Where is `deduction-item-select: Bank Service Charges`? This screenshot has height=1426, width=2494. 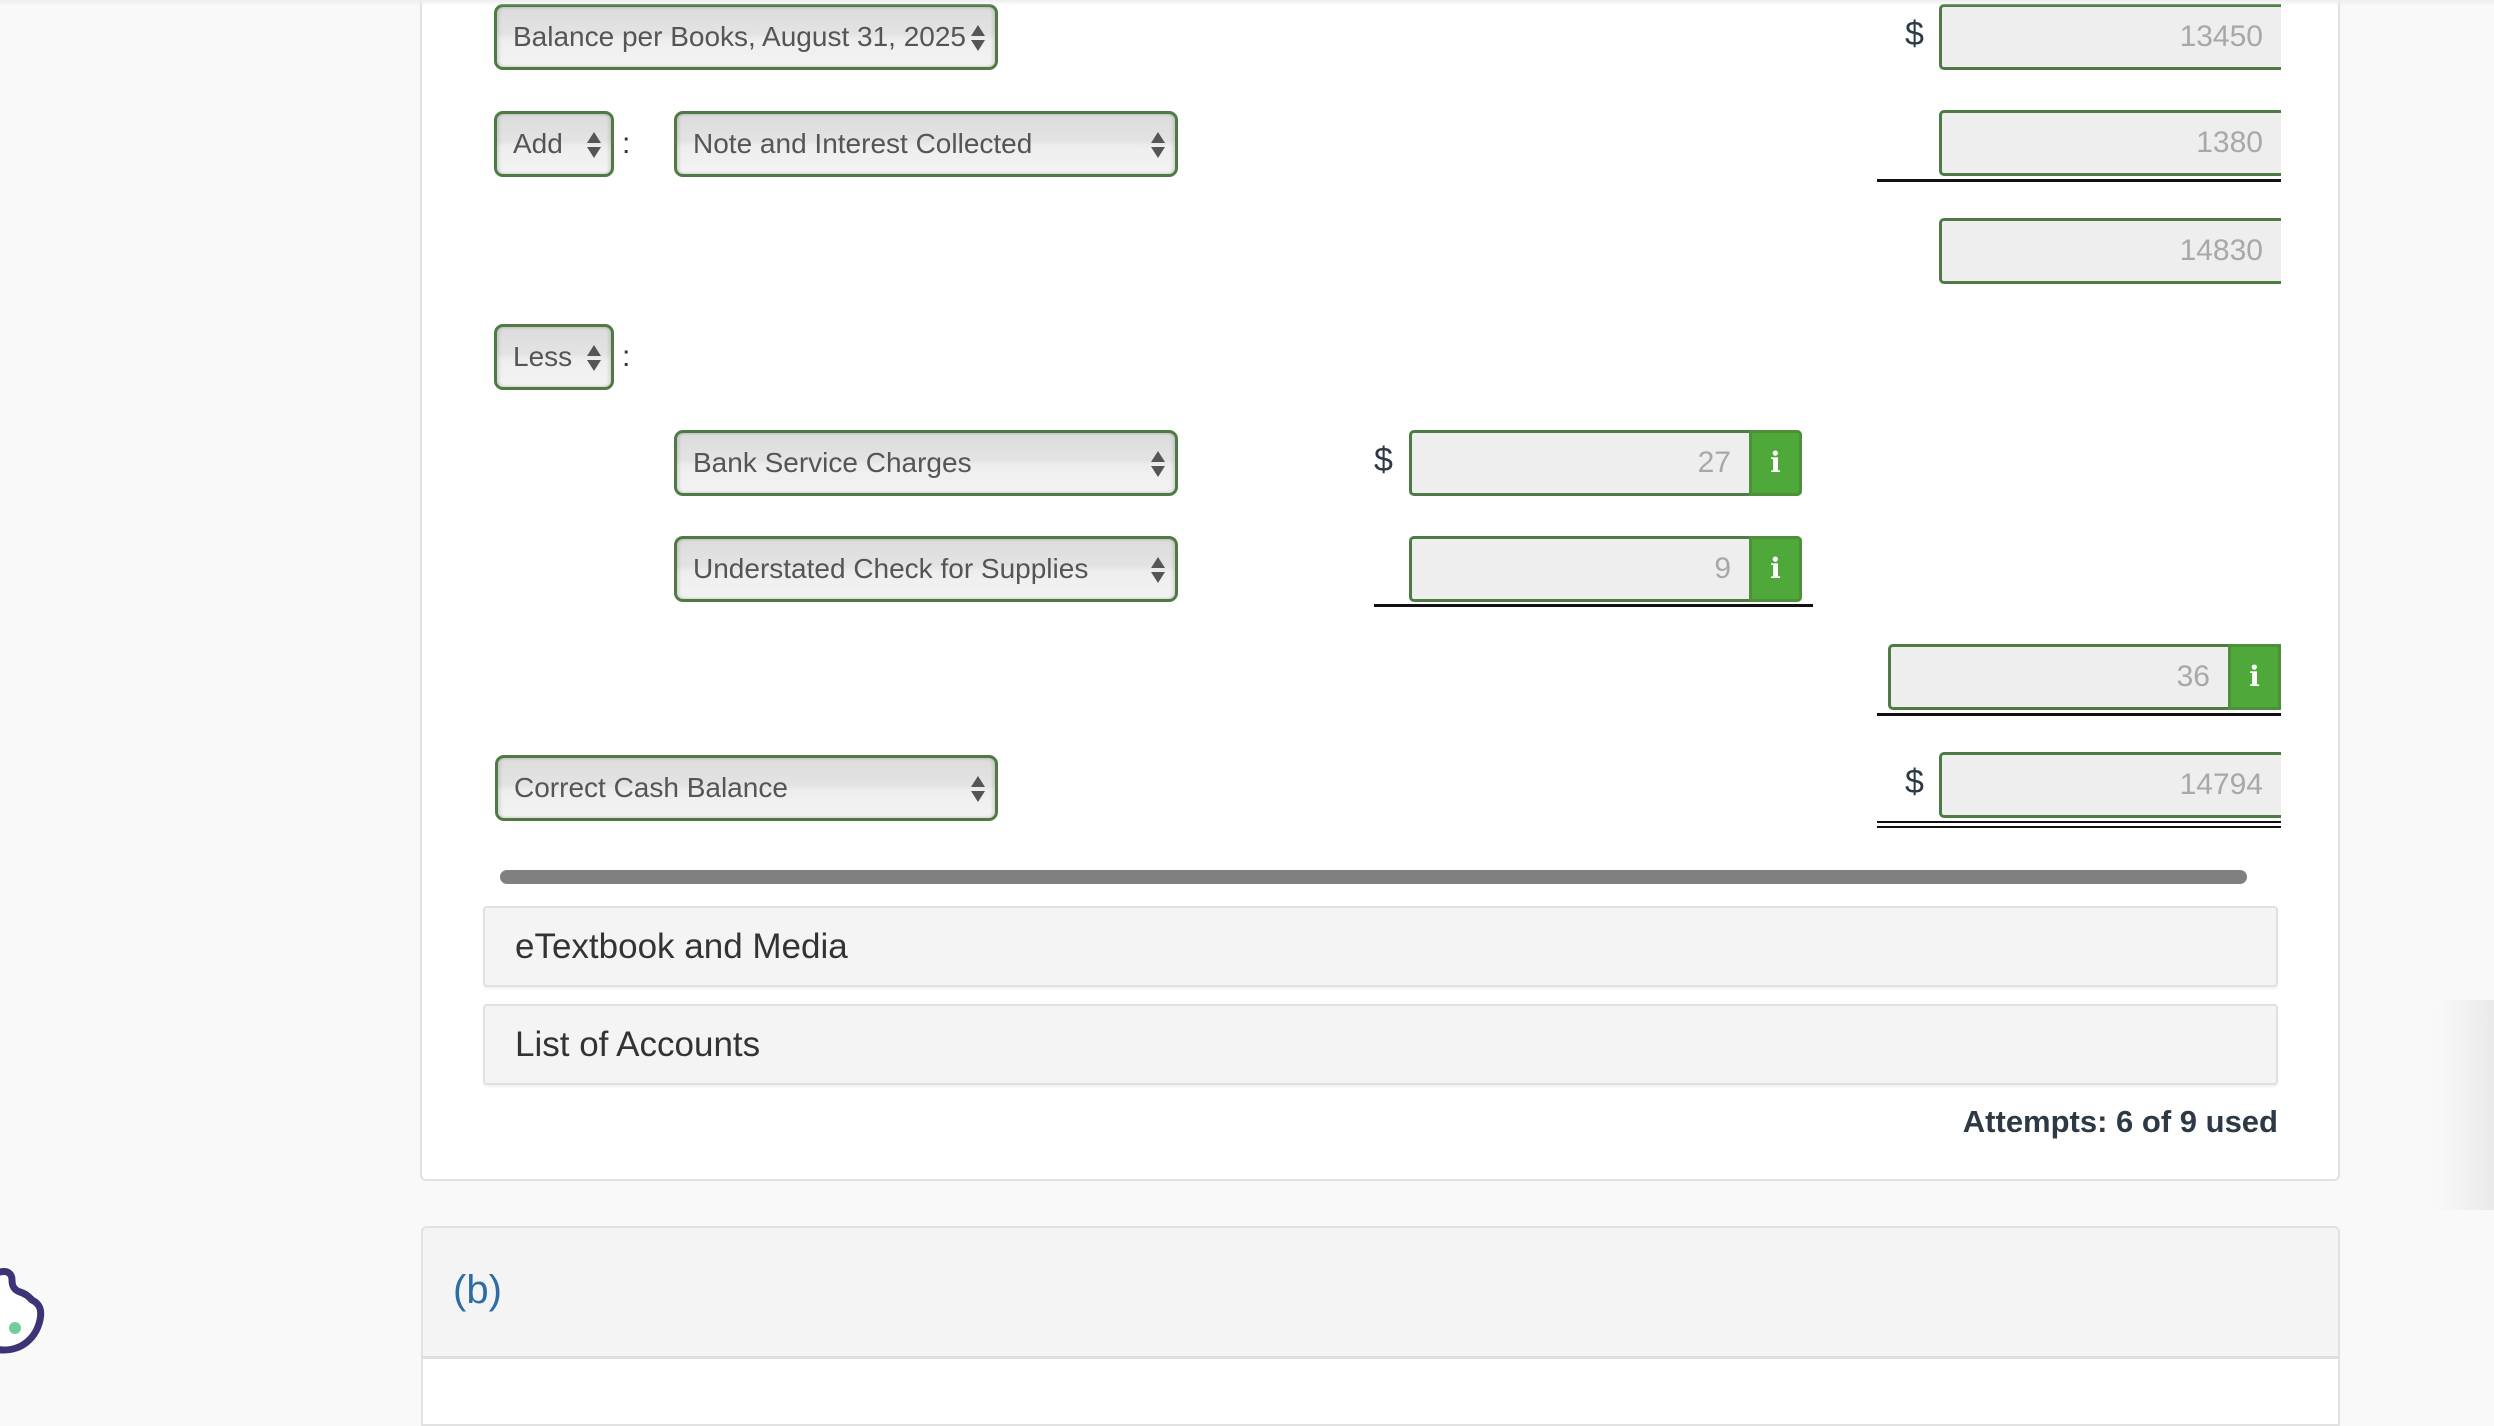
deduction-item-select: Bank Service Charges is located at coordinates (926, 463).